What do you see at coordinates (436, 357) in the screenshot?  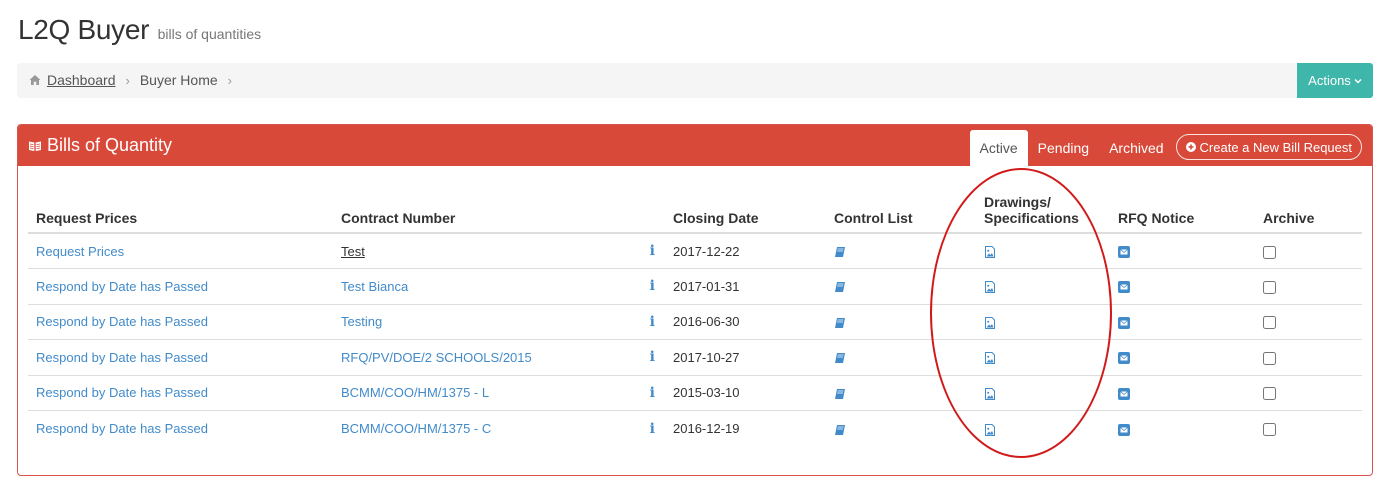 I see `contract-number-link: RFQ/PV/DOE/2 SCHOOLS/2015` at bounding box center [436, 357].